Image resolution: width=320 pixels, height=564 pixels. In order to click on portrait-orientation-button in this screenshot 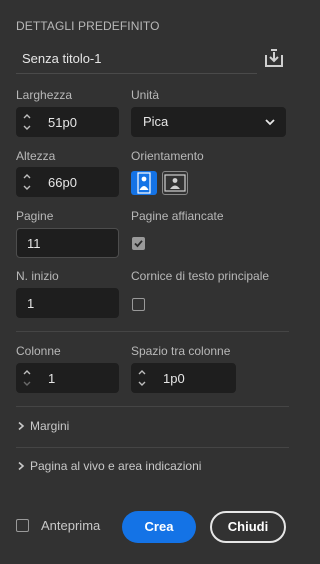, I will do `click(144, 183)`.